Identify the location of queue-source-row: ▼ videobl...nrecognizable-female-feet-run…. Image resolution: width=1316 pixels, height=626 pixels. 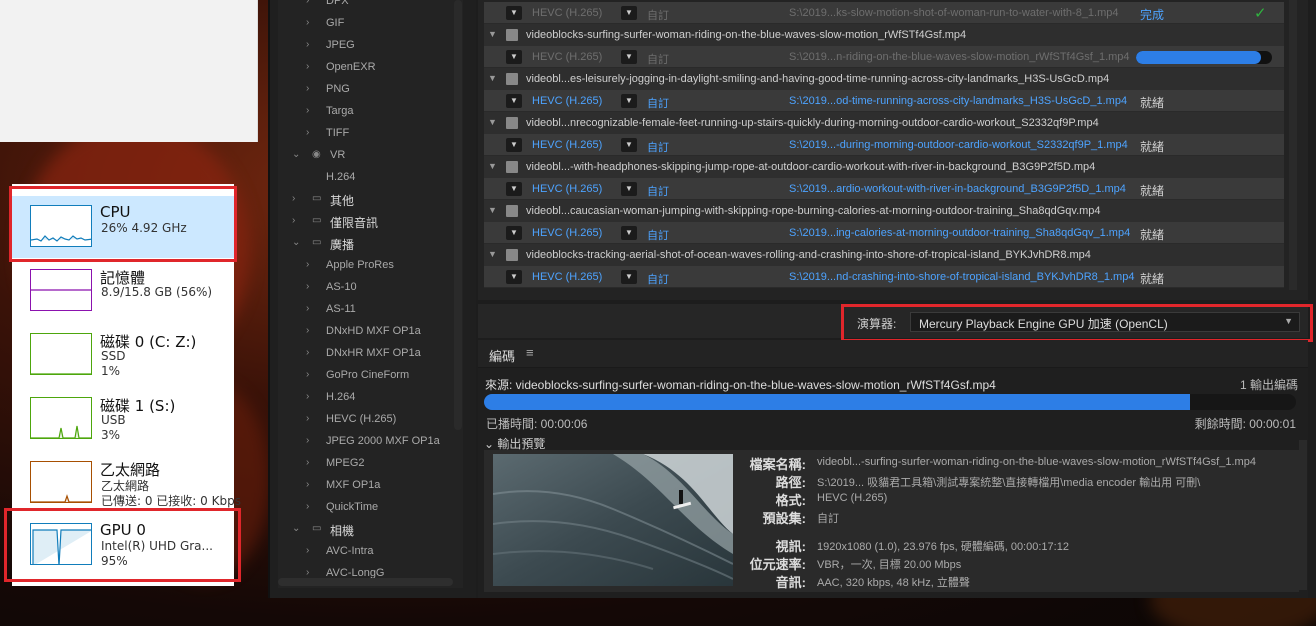
(884, 123).